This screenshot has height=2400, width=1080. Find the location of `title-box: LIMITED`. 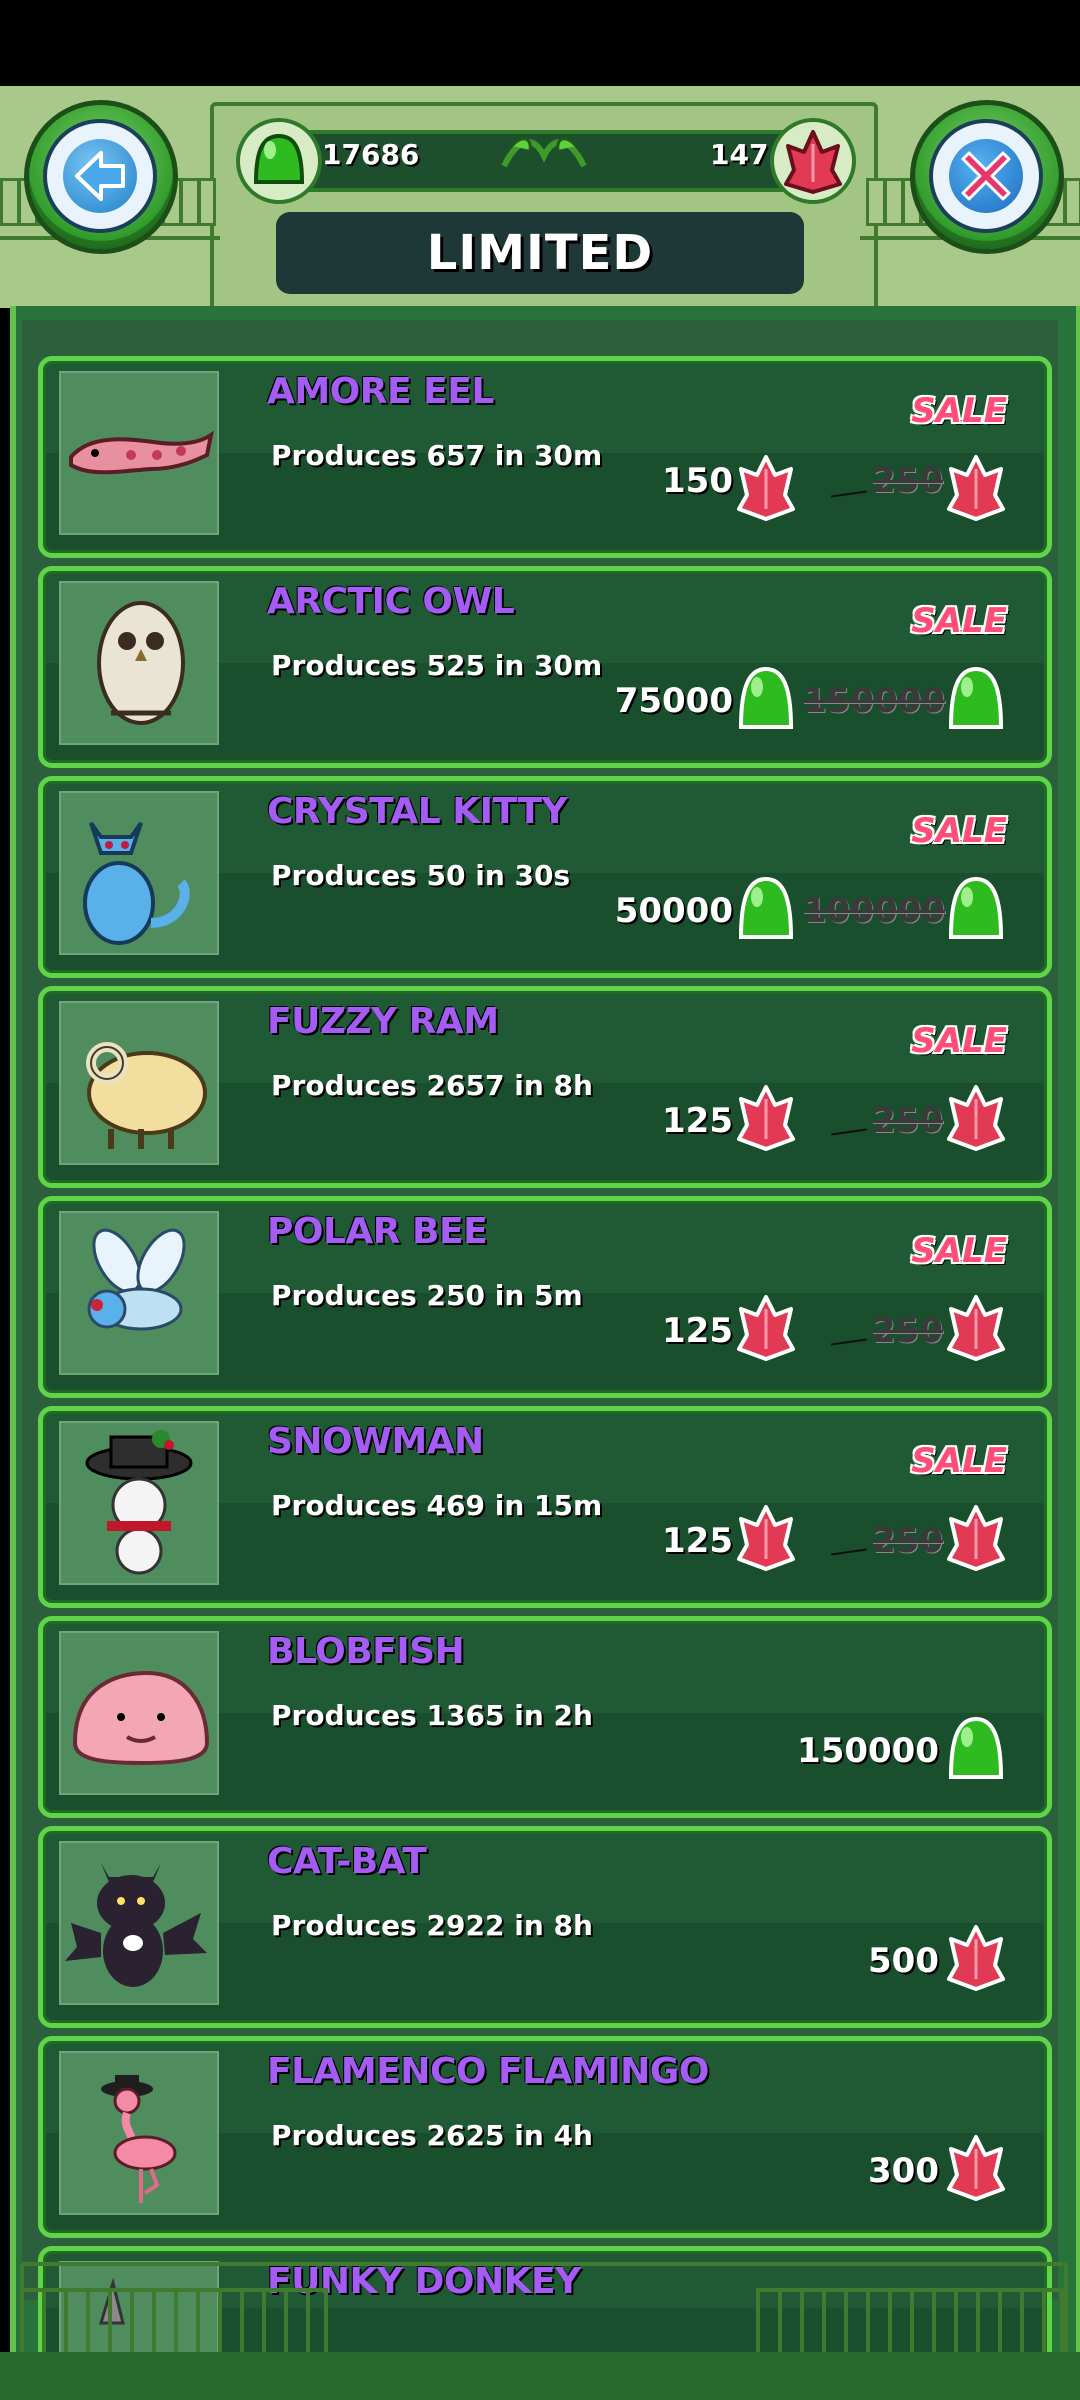

title-box: LIMITED is located at coordinates (540, 253).